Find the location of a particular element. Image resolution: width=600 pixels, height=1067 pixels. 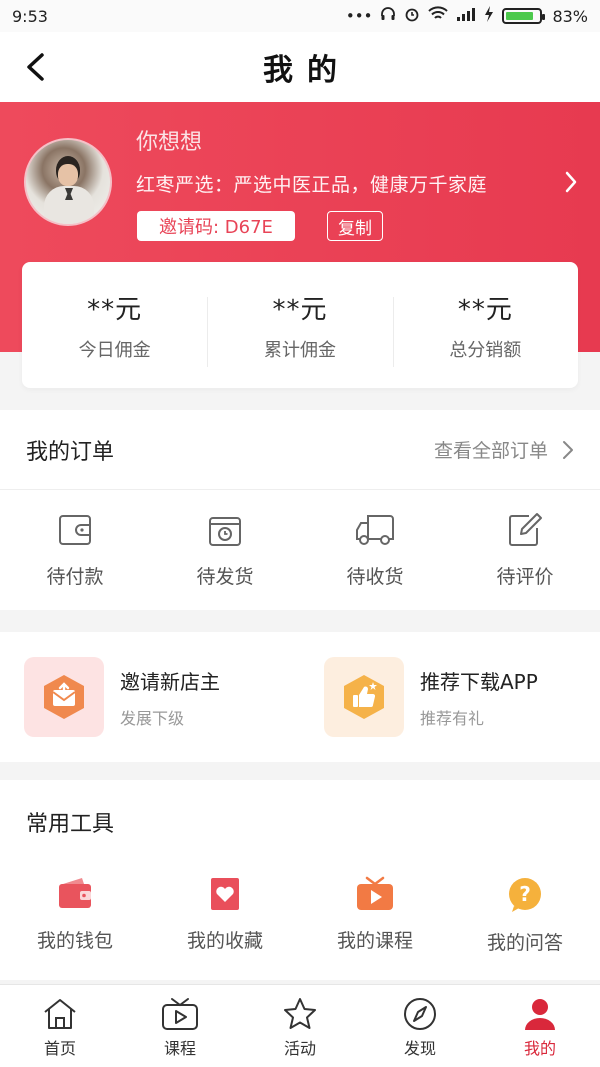

order-pending-receipt: 待收货 is located at coordinates (375, 550).